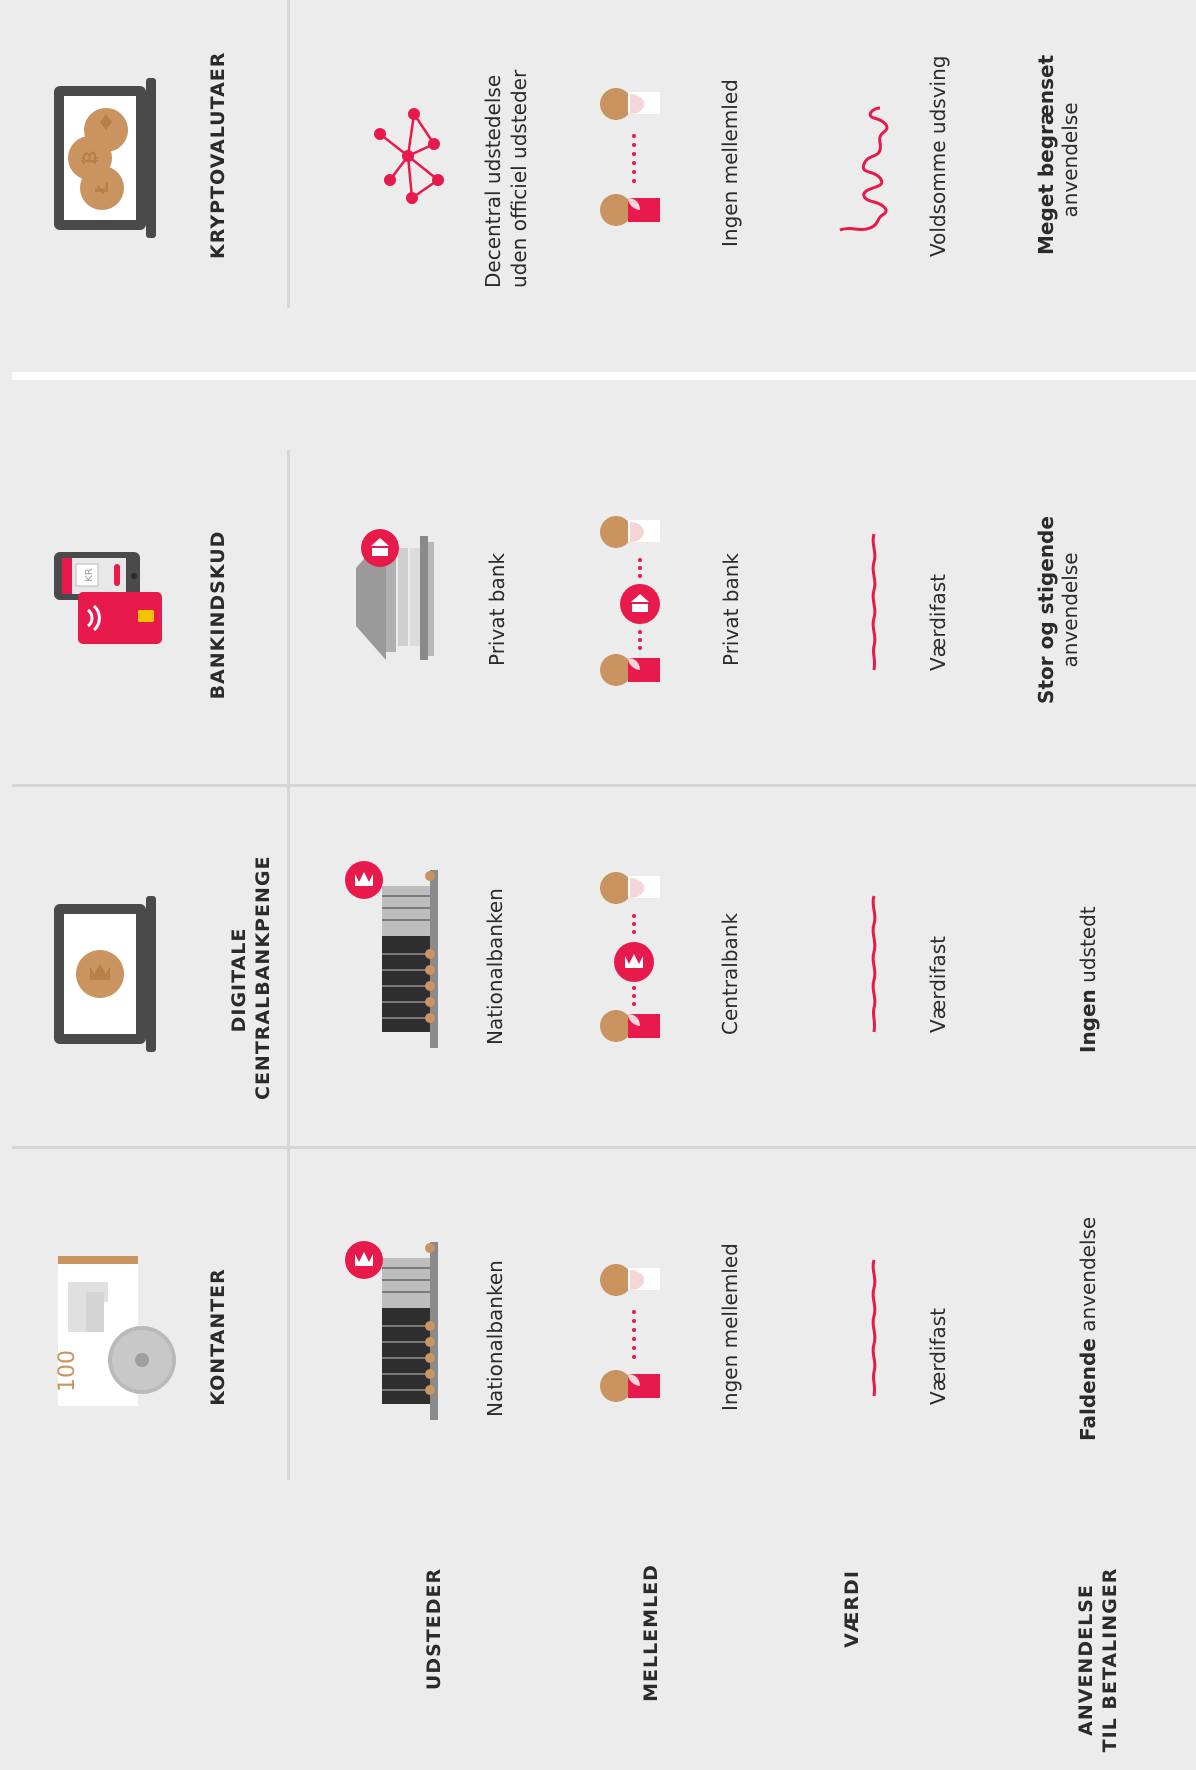  Describe the element at coordinates (218, 1337) in the screenshot. I see `column-title-kontanter: KONTANTER` at that location.